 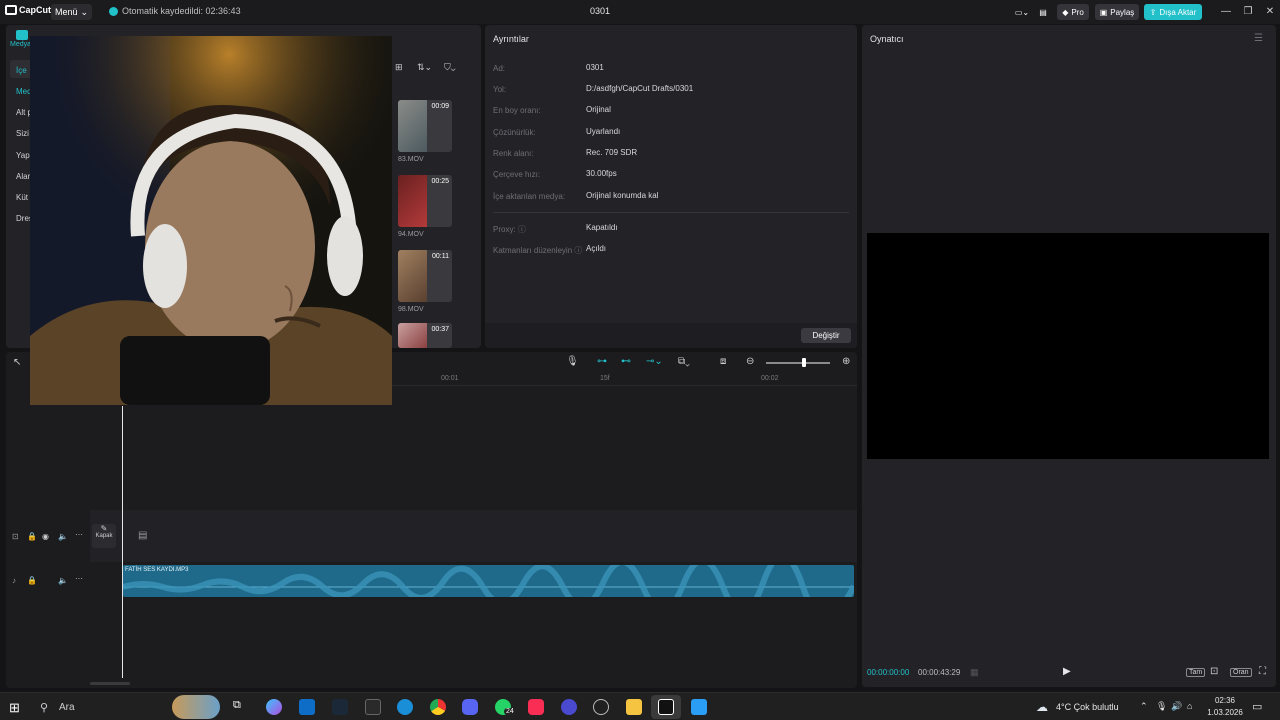 What do you see at coordinates (626, 361) in the screenshot?
I see `auto-snap-icon: ⊷` at bounding box center [626, 361].